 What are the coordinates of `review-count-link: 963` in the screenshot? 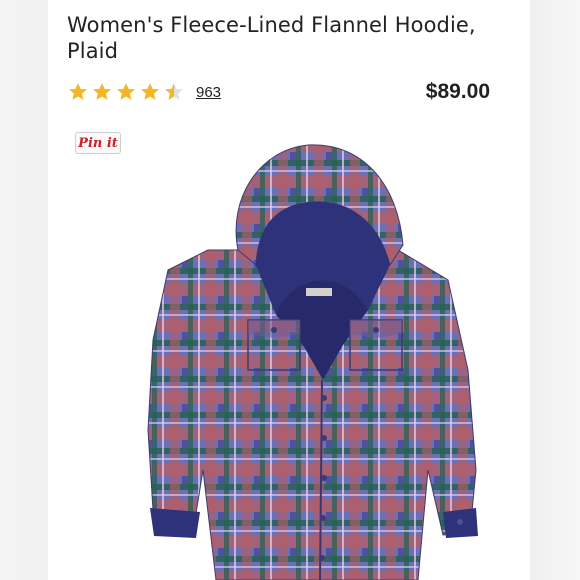 It's located at (208, 92).